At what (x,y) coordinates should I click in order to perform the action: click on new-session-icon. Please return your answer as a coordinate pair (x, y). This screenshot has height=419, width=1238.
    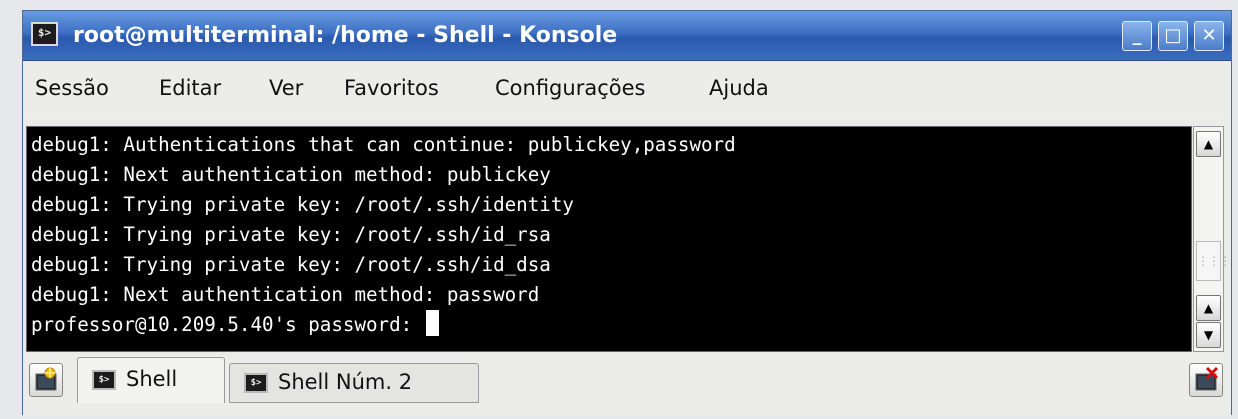
    Looking at the image, I should click on (46, 379).